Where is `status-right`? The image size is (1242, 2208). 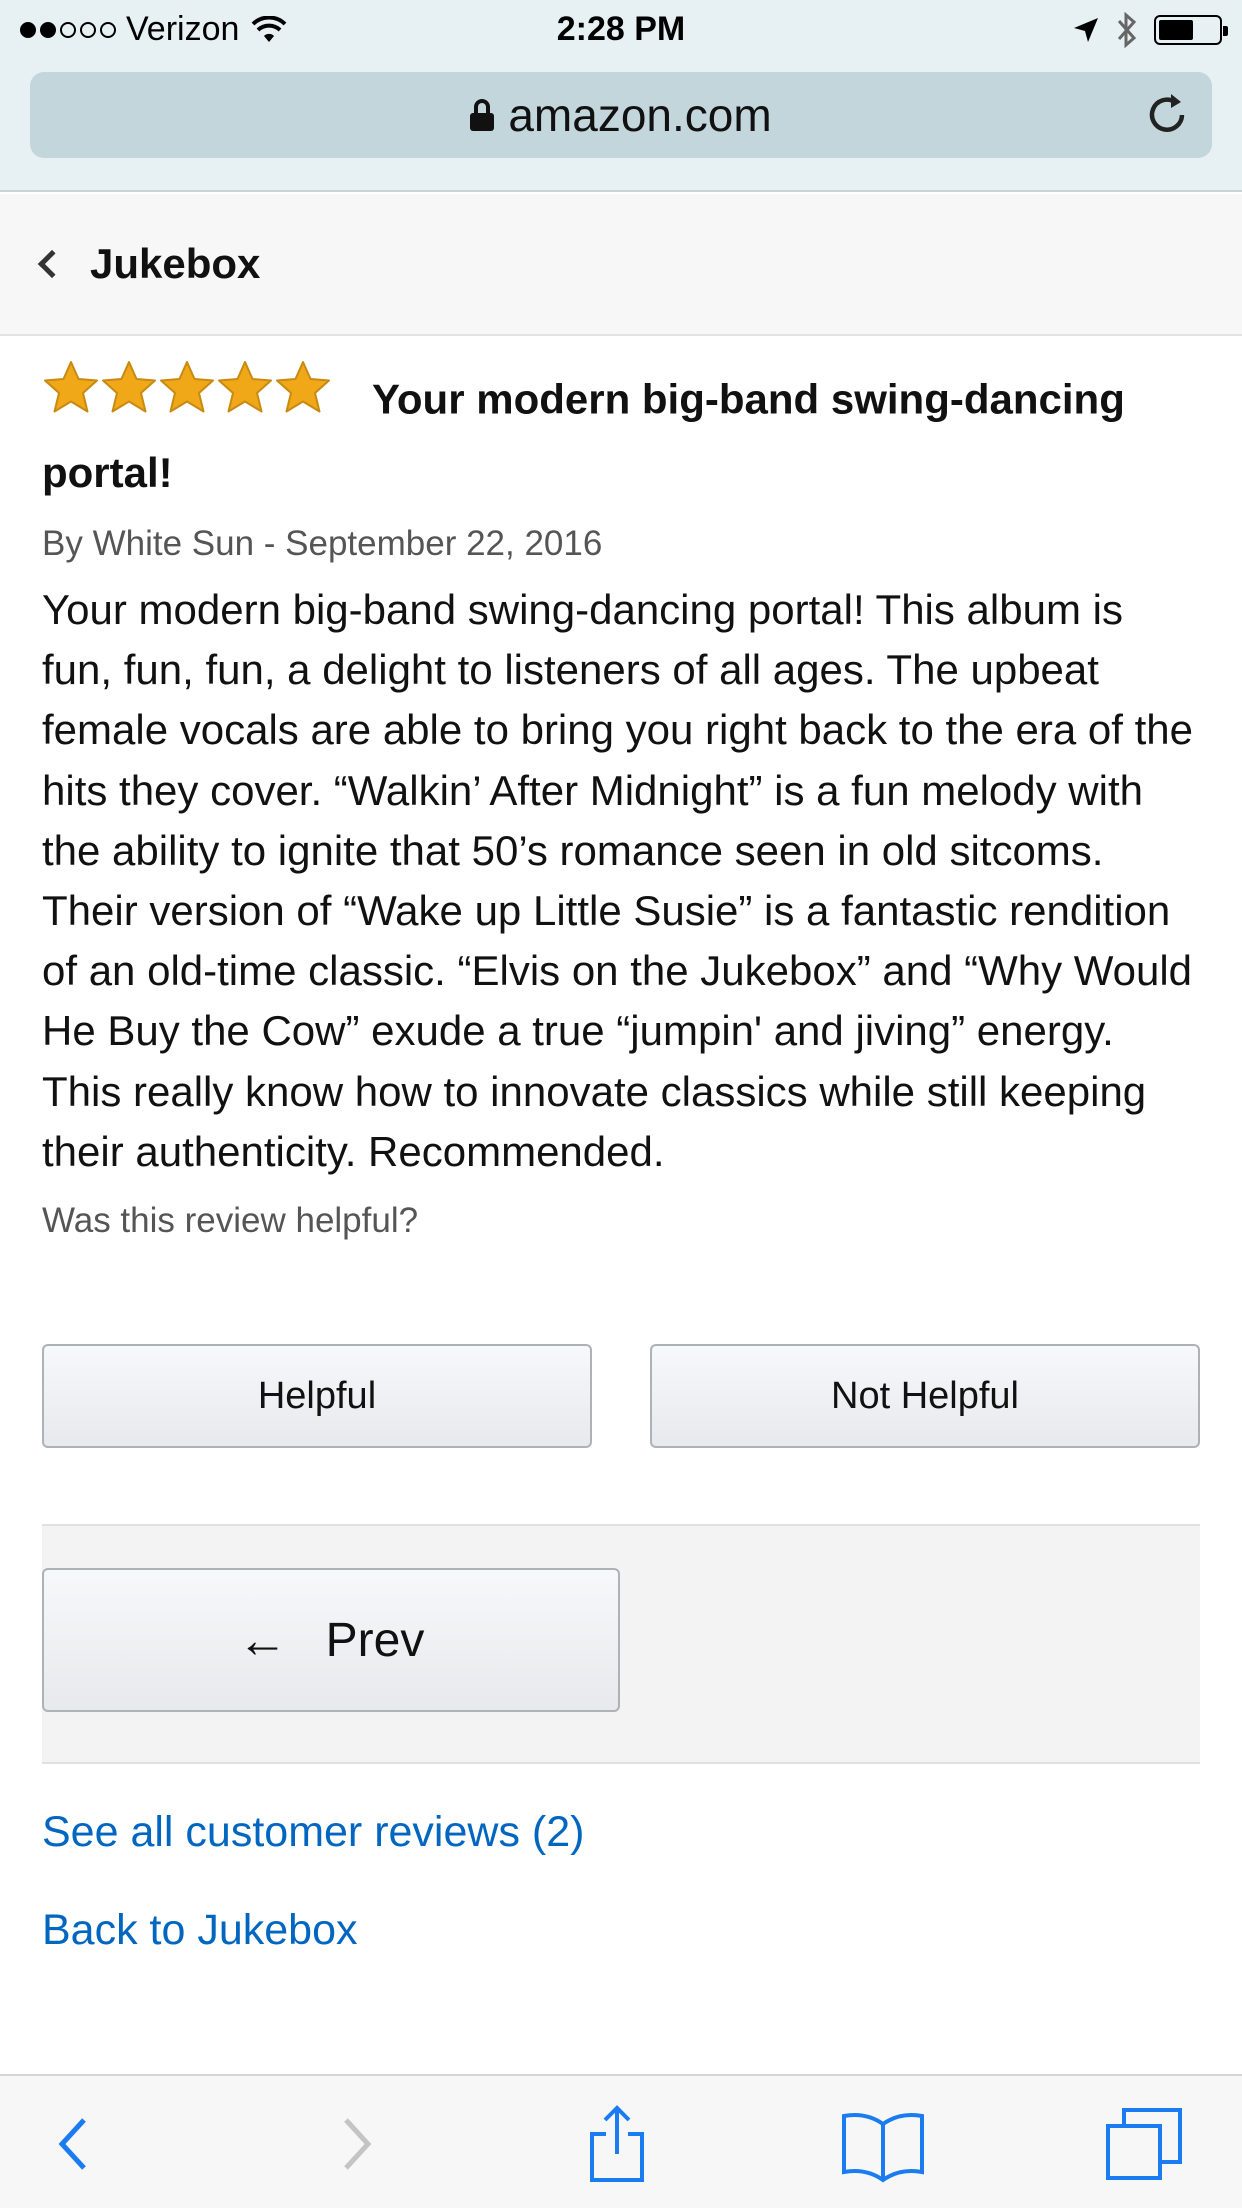 status-right is located at coordinates (1150, 30).